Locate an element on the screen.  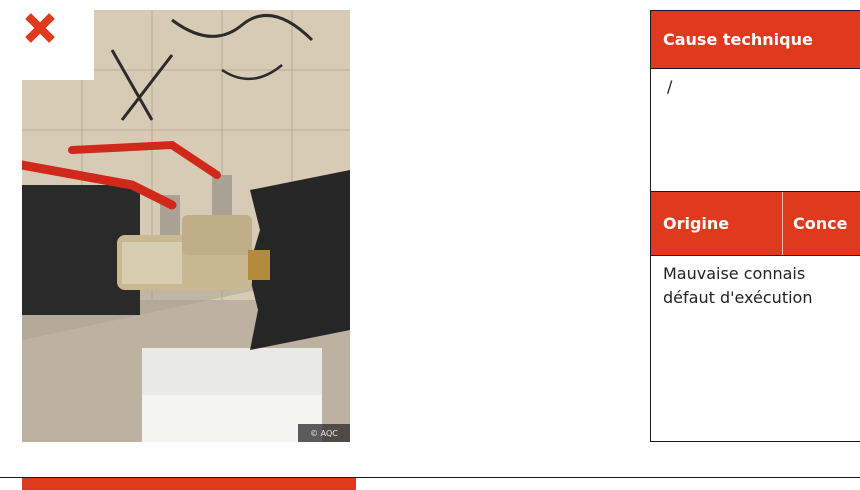
photo-credit: © AQC is located at coordinates (324, 433).